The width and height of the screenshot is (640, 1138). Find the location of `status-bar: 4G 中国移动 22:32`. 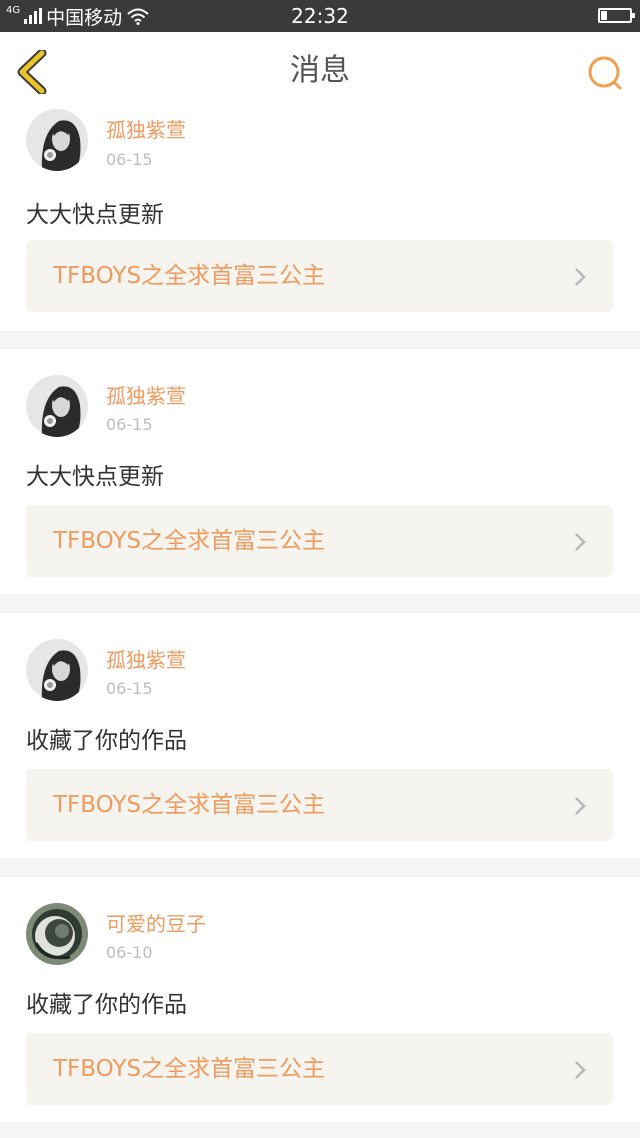

status-bar: 4G 中国移动 22:32 is located at coordinates (320, 16).